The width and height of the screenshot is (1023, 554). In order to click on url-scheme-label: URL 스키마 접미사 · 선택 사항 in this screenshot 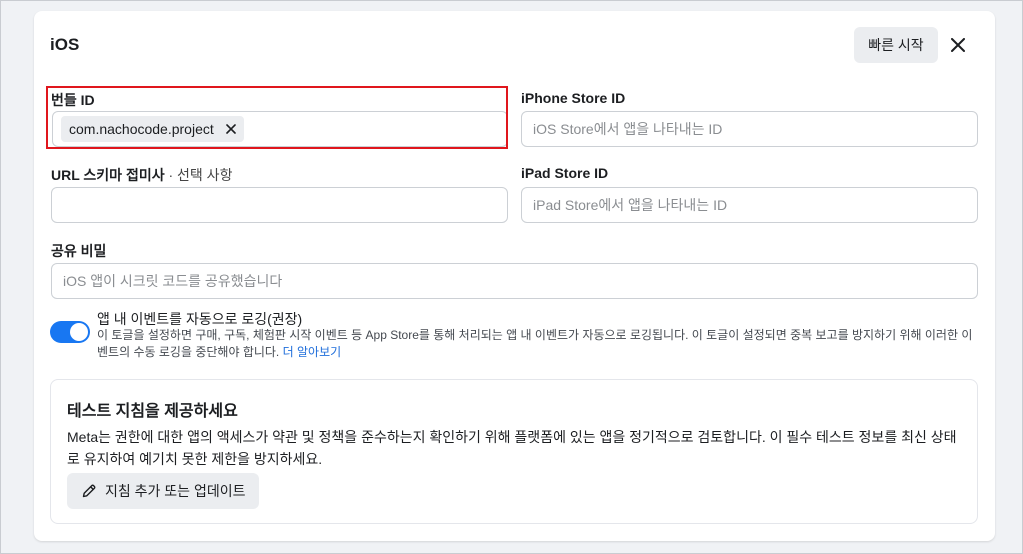, I will do `click(141, 175)`.